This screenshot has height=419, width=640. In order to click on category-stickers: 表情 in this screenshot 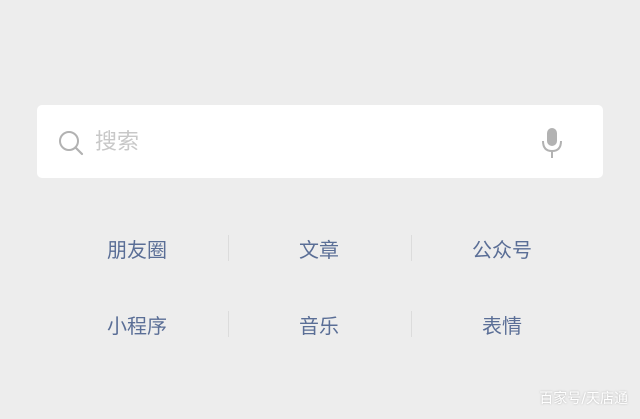, I will do `click(502, 324)`.